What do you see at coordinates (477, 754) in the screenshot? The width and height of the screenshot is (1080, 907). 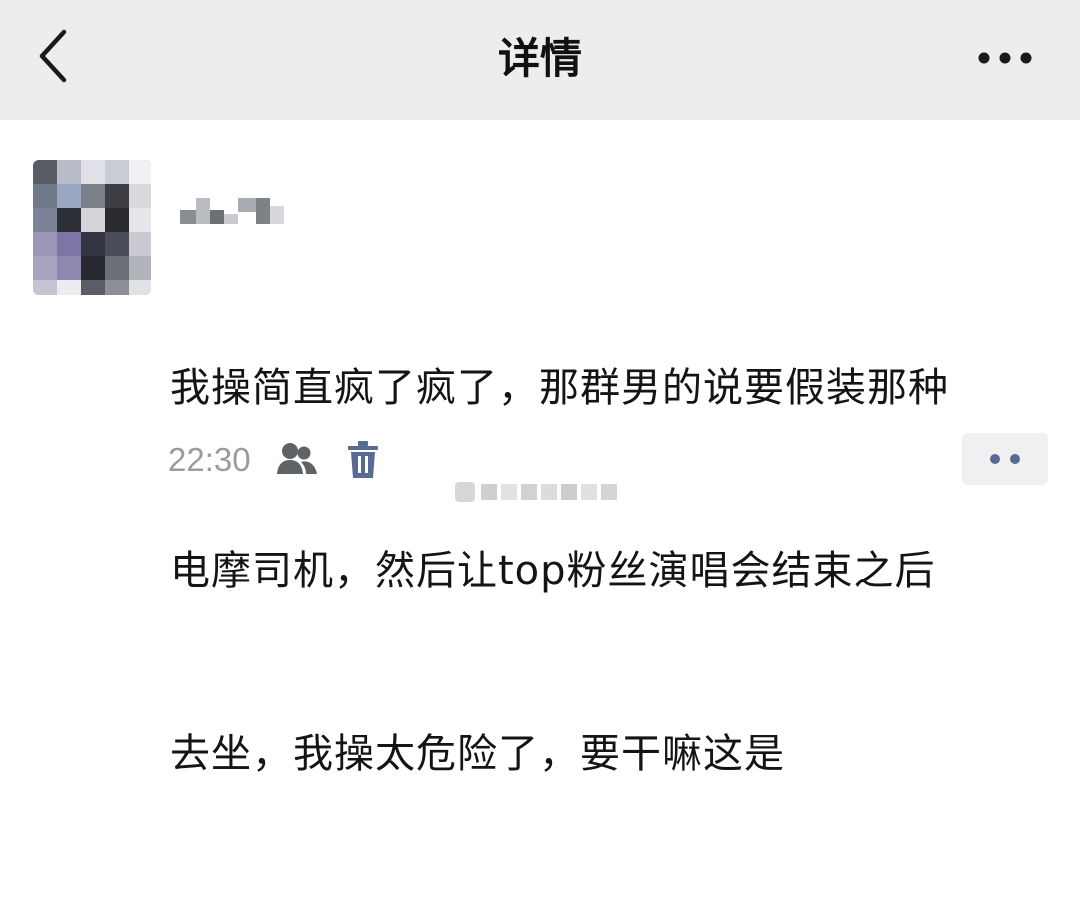 I see `post-content-line: 去坐，我操太危险了，要干嘛这是` at bounding box center [477, 754].